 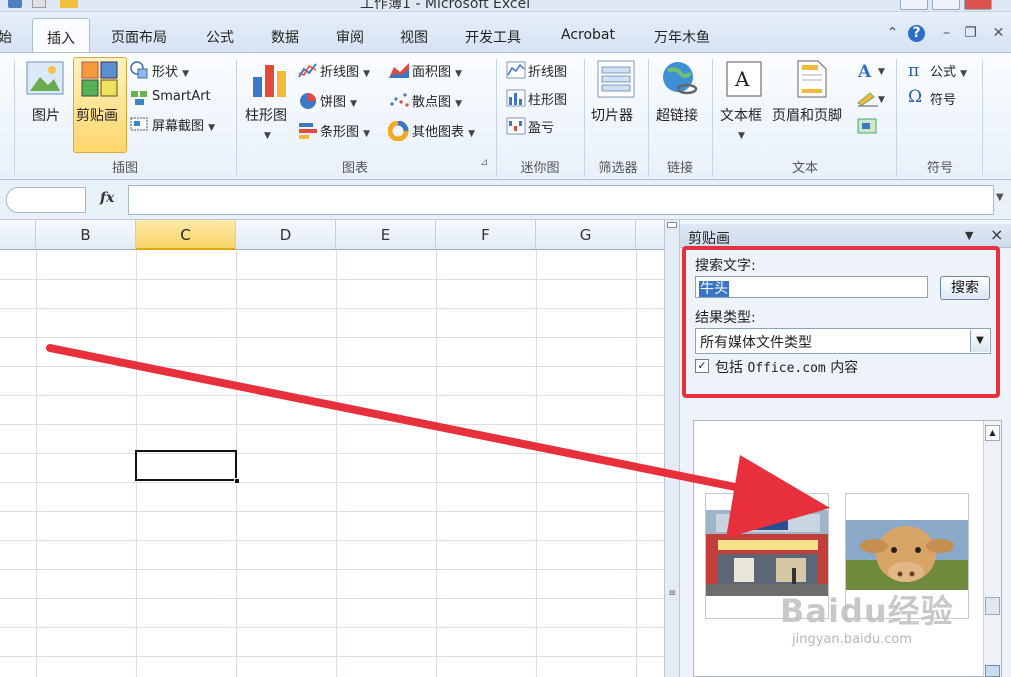 I want to click on task-pane-splitter: ≡, so click(x=672, y=448).